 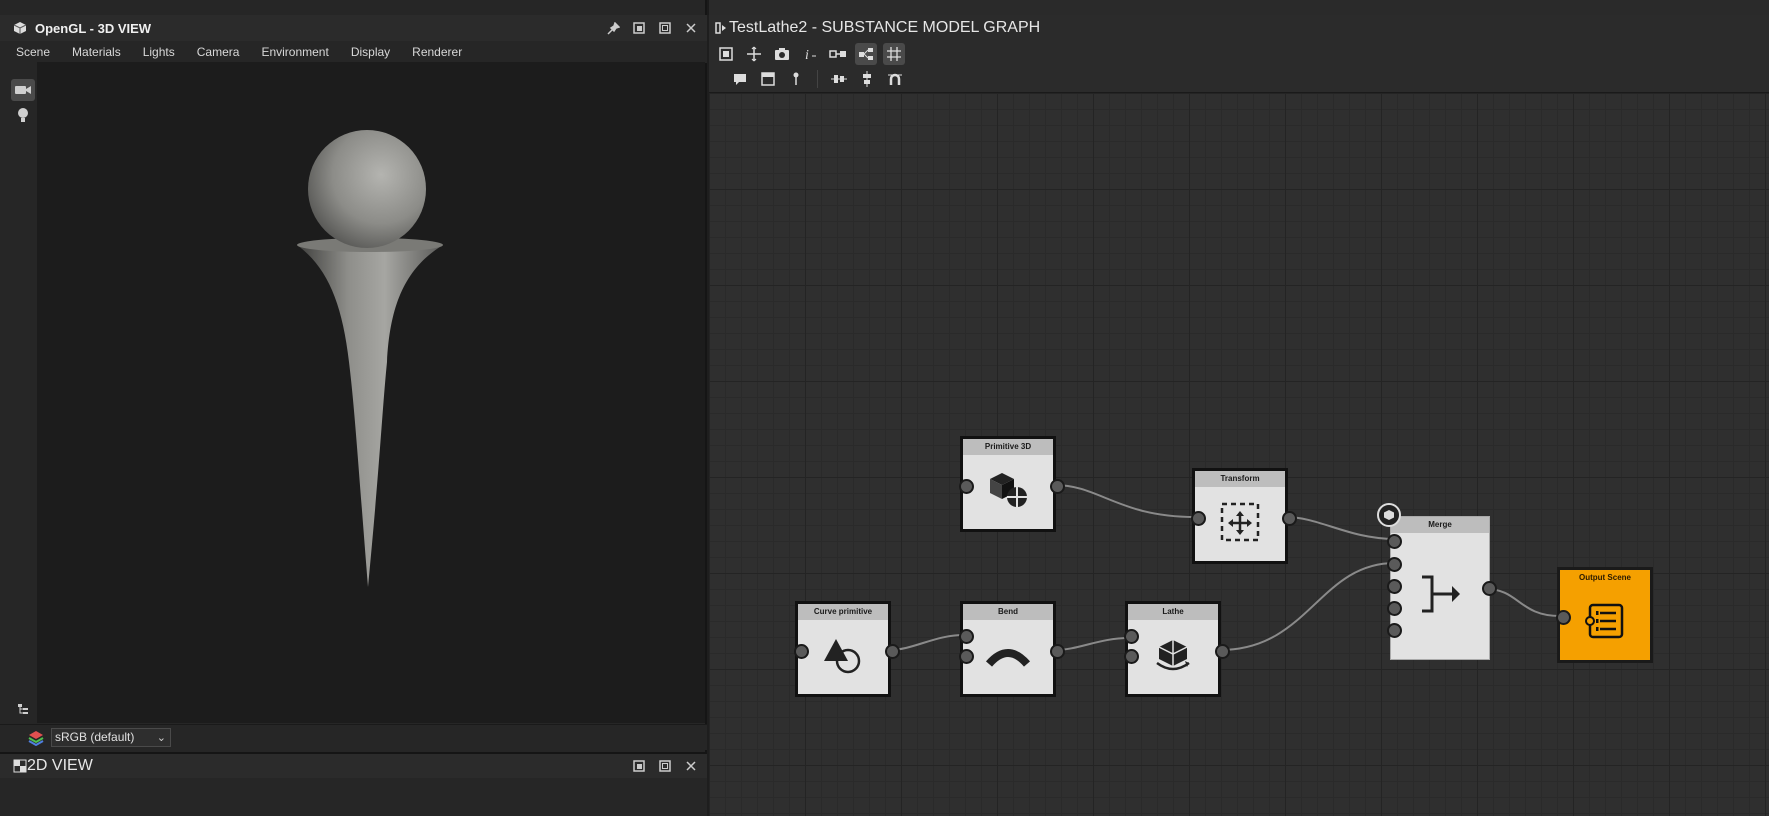 I want to click on 3d-view-title: OpenGL - 3D VIEW, so click(x=93, y=28).